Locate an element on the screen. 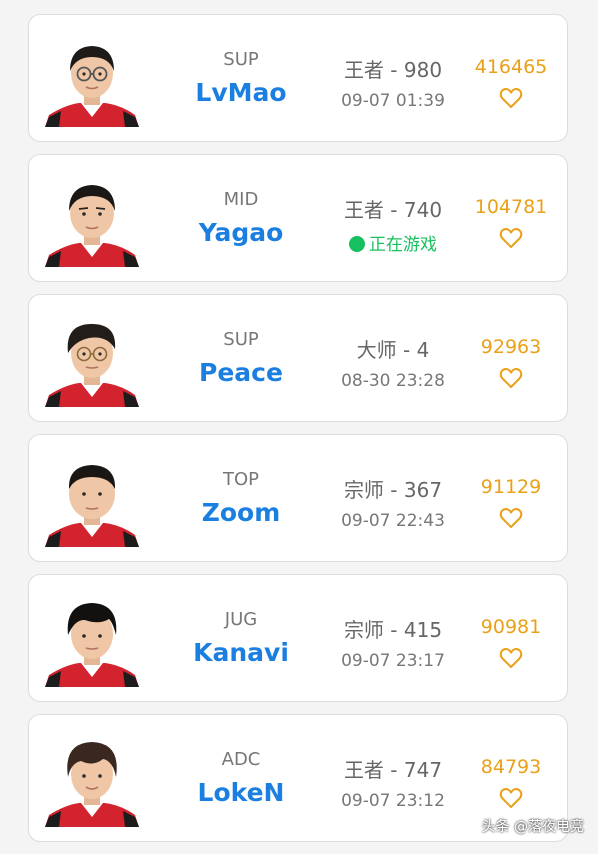  player-card: TOP Zoom 宗师 - 367 09-07 22:43 91129 is located at coordinates (298, 498).